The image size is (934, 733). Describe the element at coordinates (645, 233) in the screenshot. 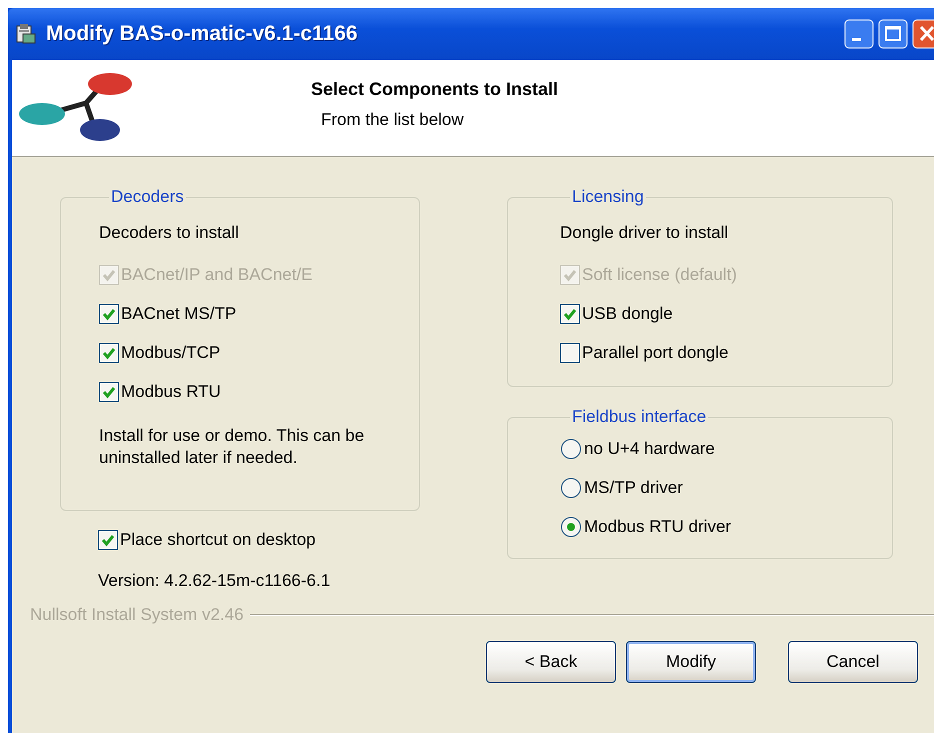

I see `group-label: Dongle driver to install` at that location.